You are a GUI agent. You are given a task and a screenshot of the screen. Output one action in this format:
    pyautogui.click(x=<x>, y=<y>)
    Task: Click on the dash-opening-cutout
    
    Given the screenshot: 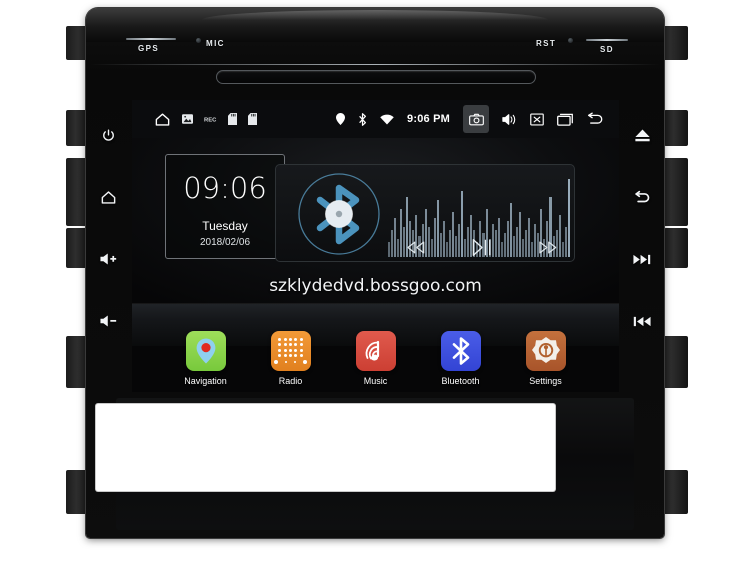 What is the action you would take?
    pyautogui.click(x=325, y=447)
    